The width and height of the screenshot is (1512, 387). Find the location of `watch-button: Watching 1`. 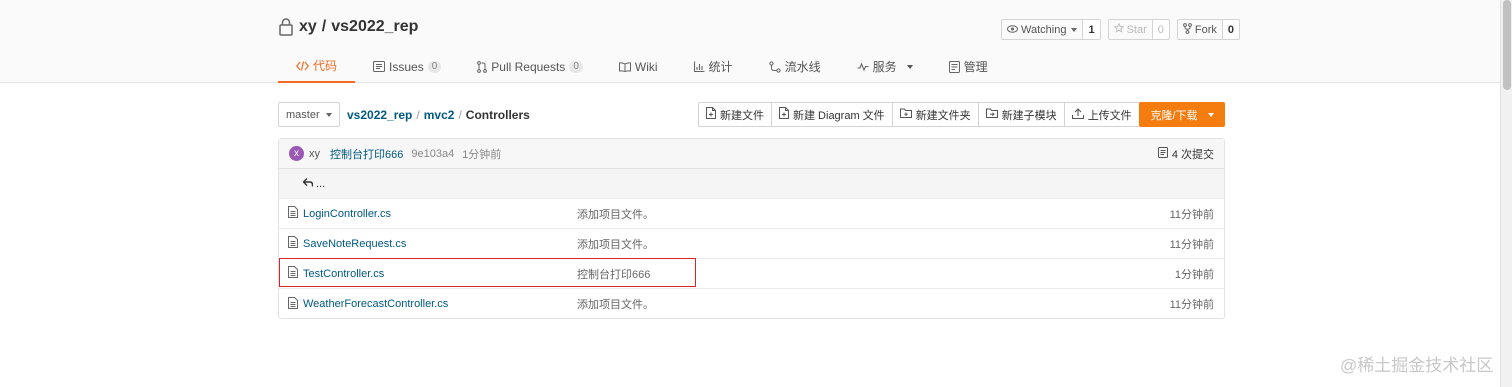

watch-button: Watching 1 is located at coordinates (1051, 29).